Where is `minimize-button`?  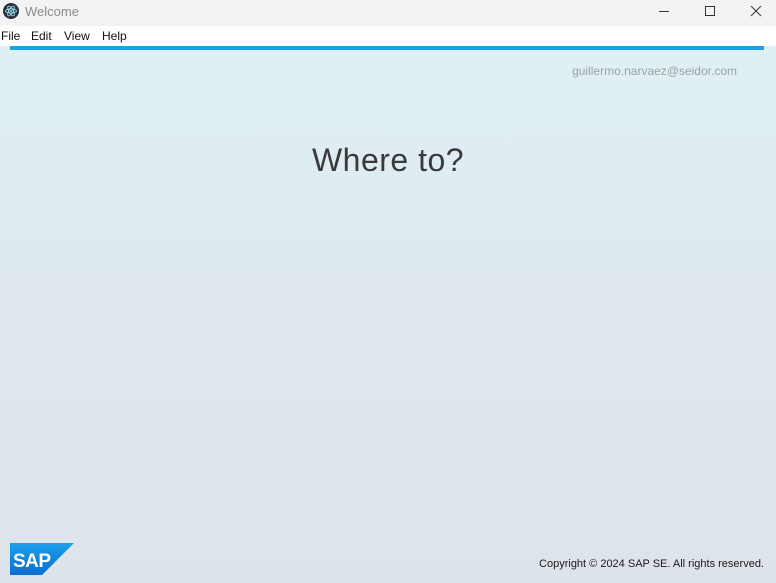 minimize-button is located at coordinates (664, 13).